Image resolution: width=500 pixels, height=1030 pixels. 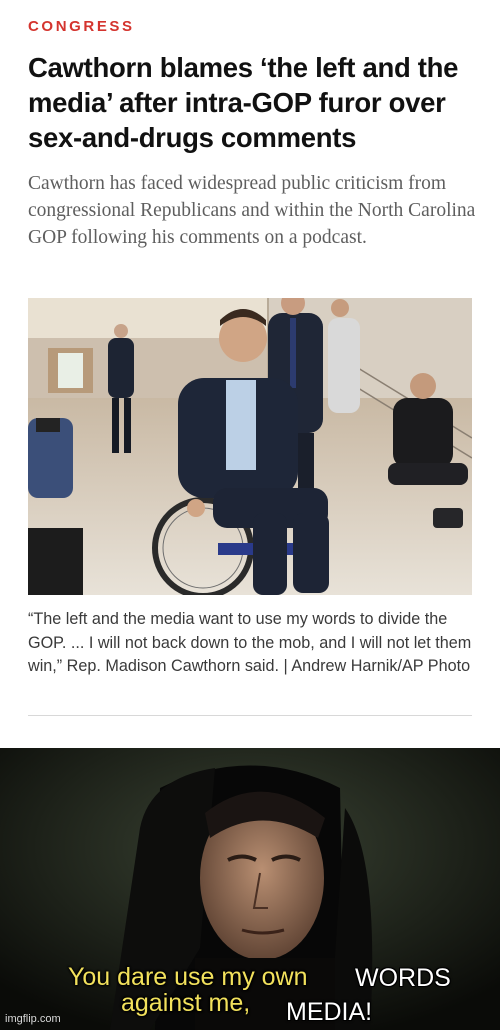 What do you see at coordinates (329, 1012) in the screenshot?
I see `overlay-text-media: MEDIA!` at bounding box center [329, 1012].